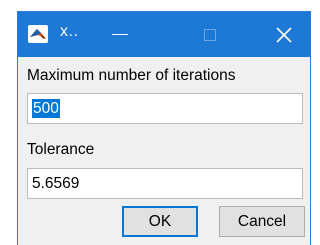  What do you see at coordinates (262, 221) in the screenshot?
I see `cancel-button: Cancel` at bounding box center [262, 221].